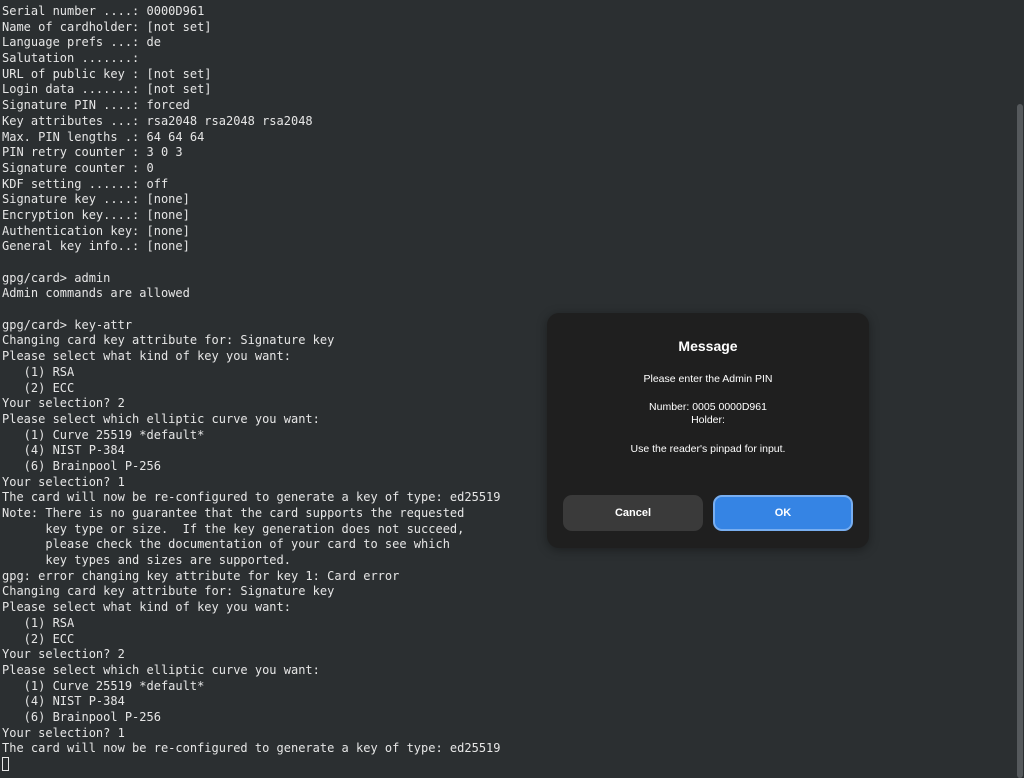 The height and width of the screenshot is (778, 1024). What do you see at coordinates (103, 136) in the screenshot?
I see `terminal-line: Max. PIN lengths .: 64 64 64` at bounding box center [103, 136].